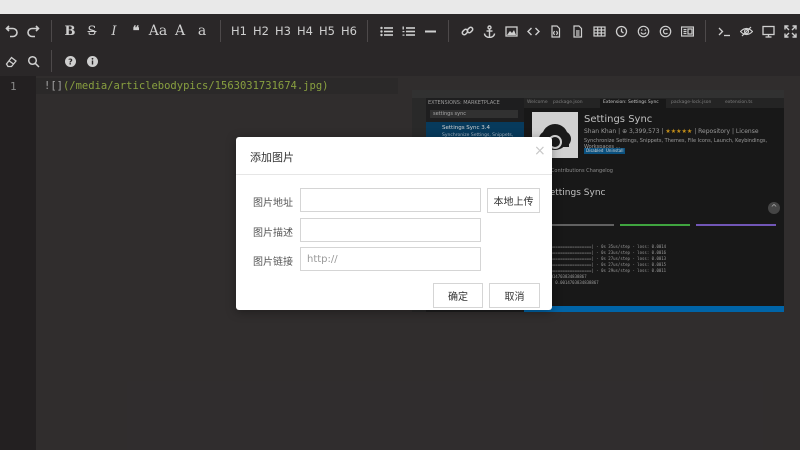  Describe the element at coordinates (33, 61) in the screenshot. I see `search-icon` at that location.